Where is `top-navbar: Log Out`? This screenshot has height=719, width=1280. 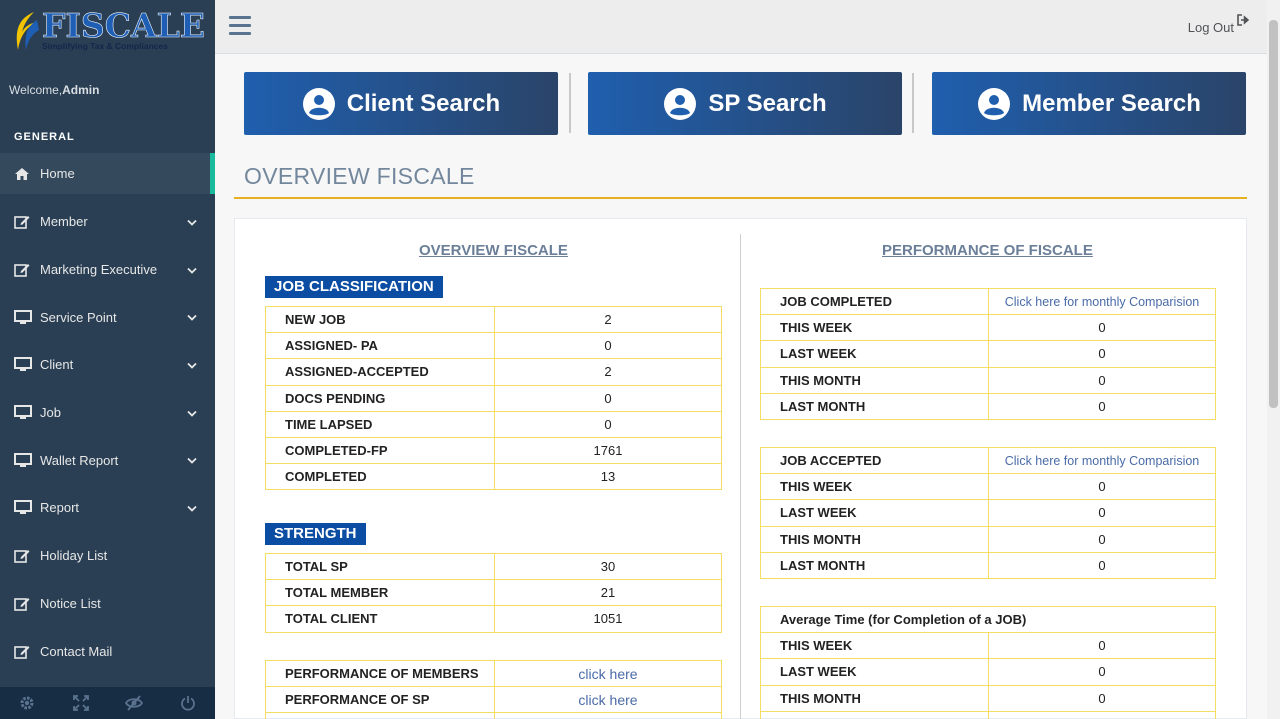 top-navbar: Log Out is located at coordinates (741, 27).